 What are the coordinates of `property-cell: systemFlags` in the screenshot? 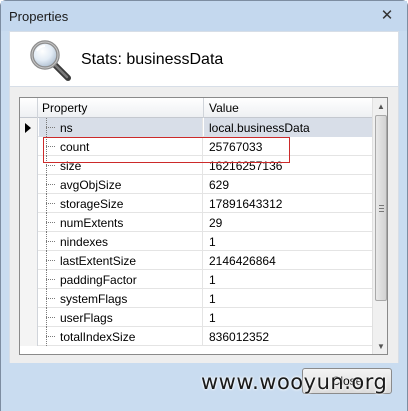 It's located at (121, 298).